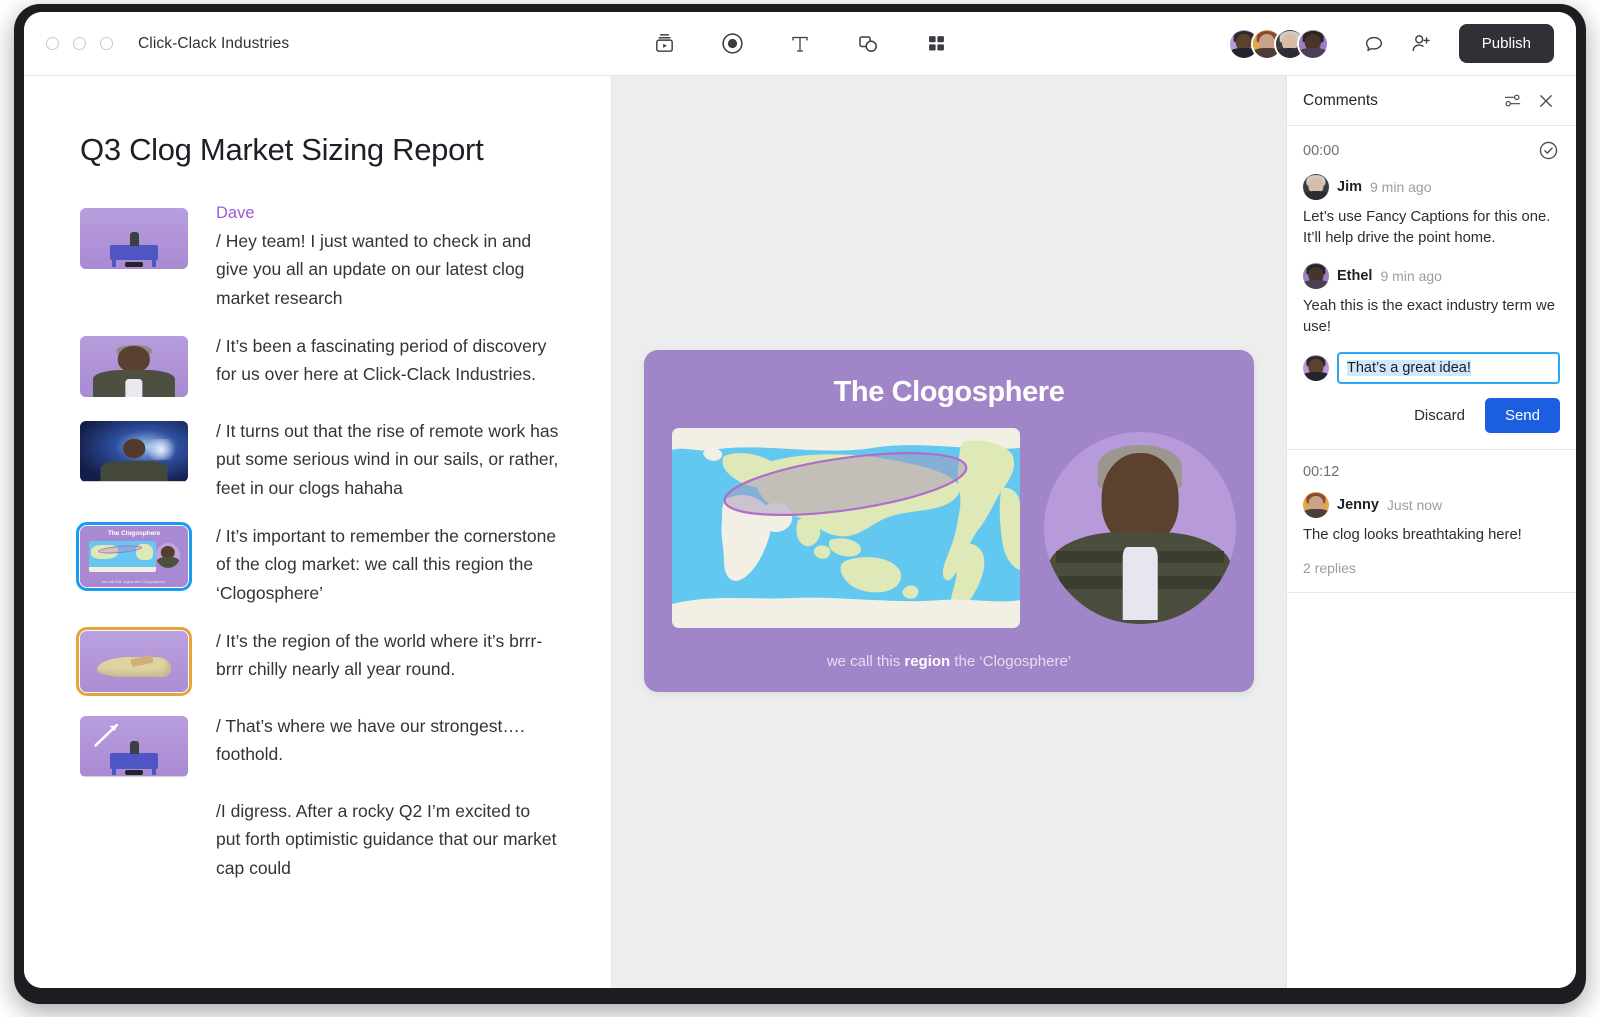  Describe the element at coordinates (1422, 44) in the screenshot. I see `add-person-icon` at that location.